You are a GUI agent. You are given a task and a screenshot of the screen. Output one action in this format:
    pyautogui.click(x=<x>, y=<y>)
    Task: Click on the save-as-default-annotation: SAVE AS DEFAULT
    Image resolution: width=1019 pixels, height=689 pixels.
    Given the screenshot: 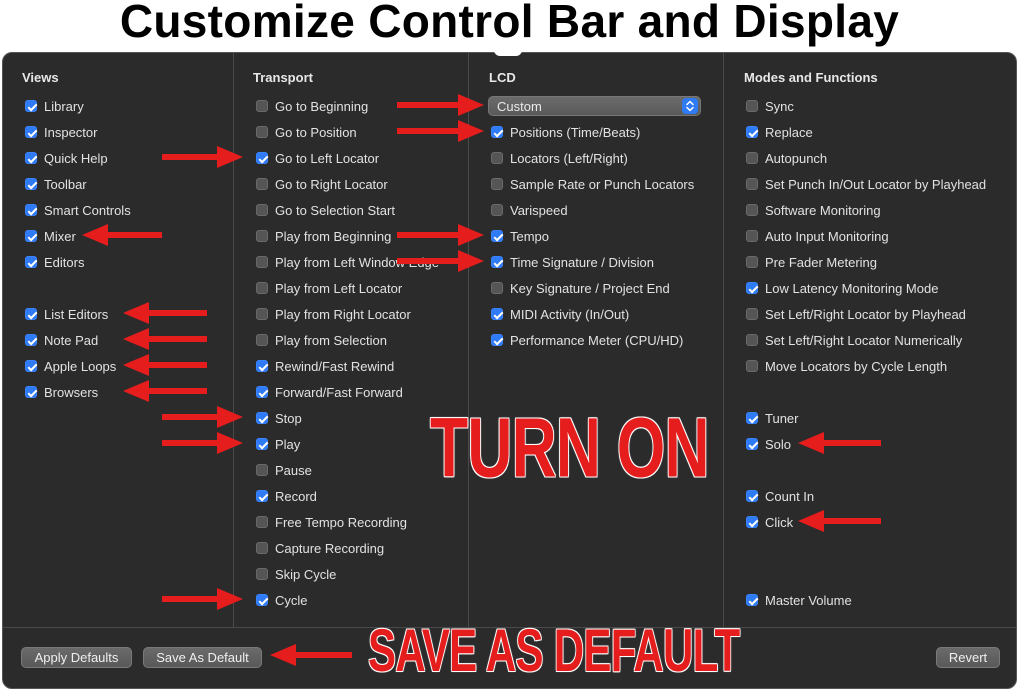 What is the action you would take?
    pyautogui.click(x=554, y=650)
    